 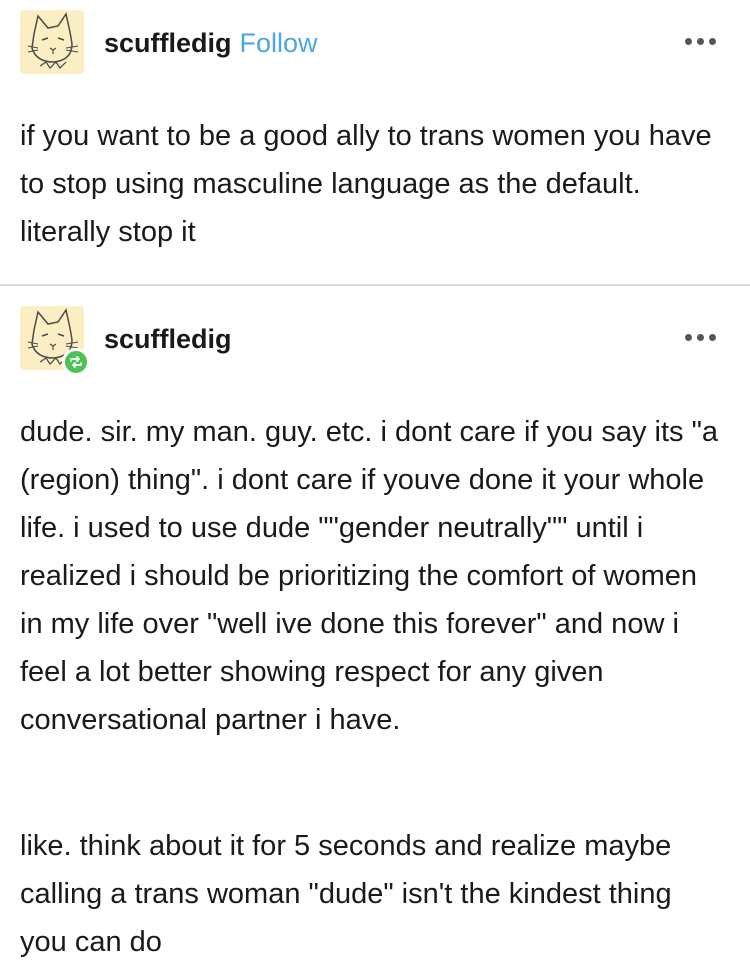 What do you see at coordinates (168, 43) in the screenshot?
I see `username-link: scuffledig` at bounding box center [168, 43].